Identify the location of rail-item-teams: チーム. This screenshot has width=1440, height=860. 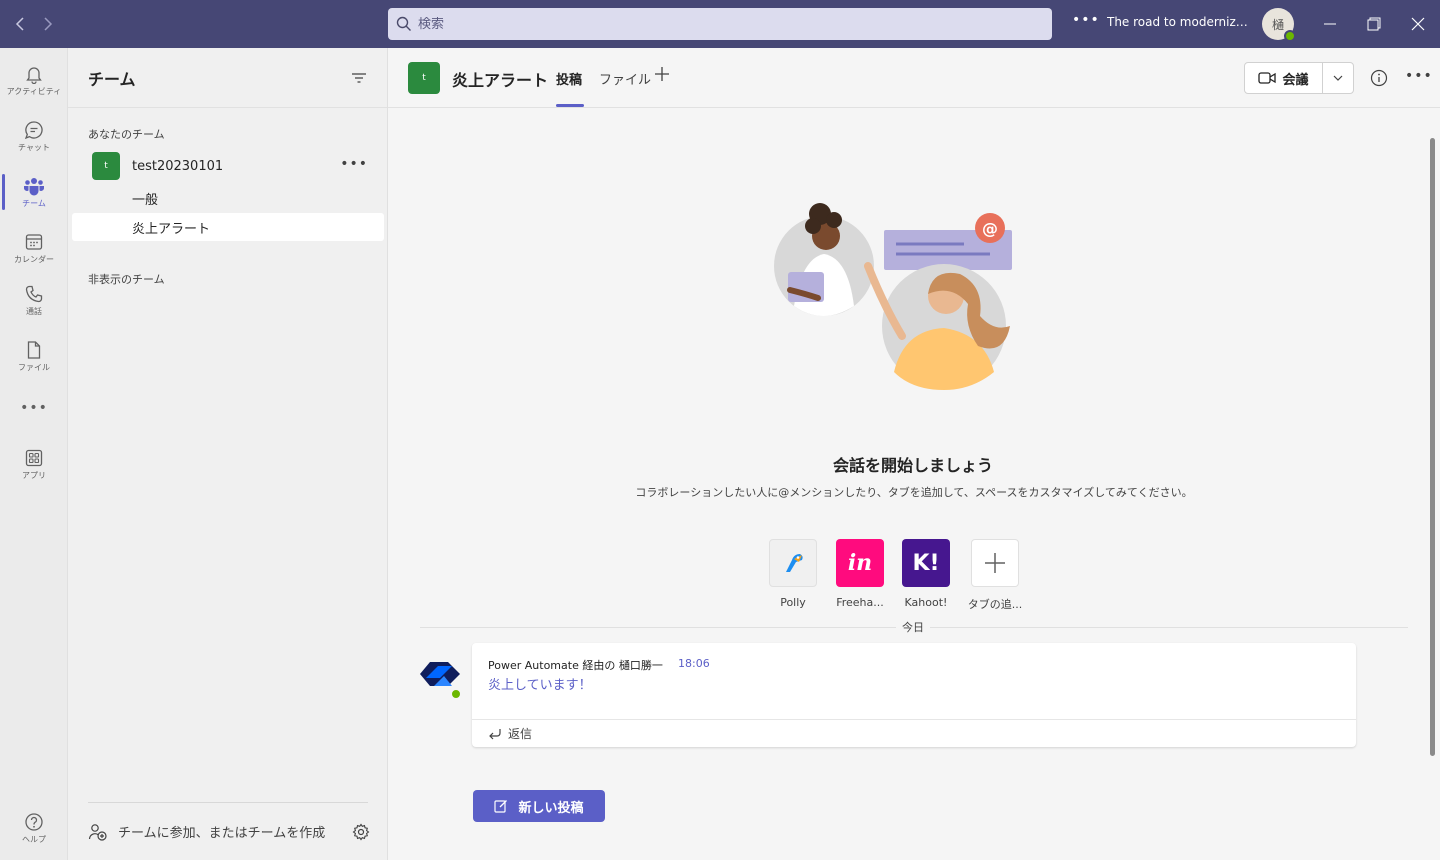
(34, 192).